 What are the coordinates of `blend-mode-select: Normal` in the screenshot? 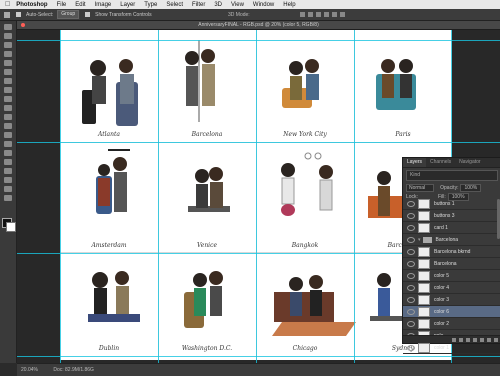 It's located at (420, 187).